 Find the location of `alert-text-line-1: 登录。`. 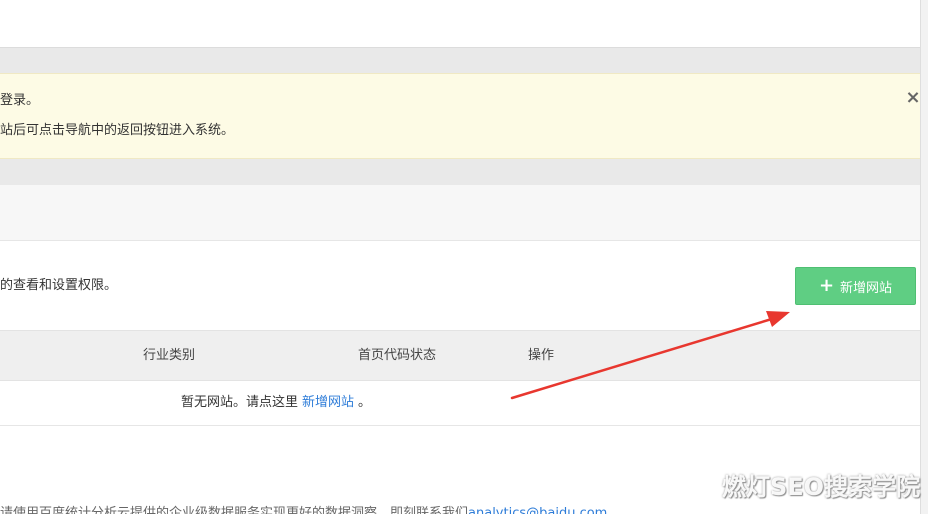

alert-text-line-1: 登录。 is located at coordinates (20, 100).